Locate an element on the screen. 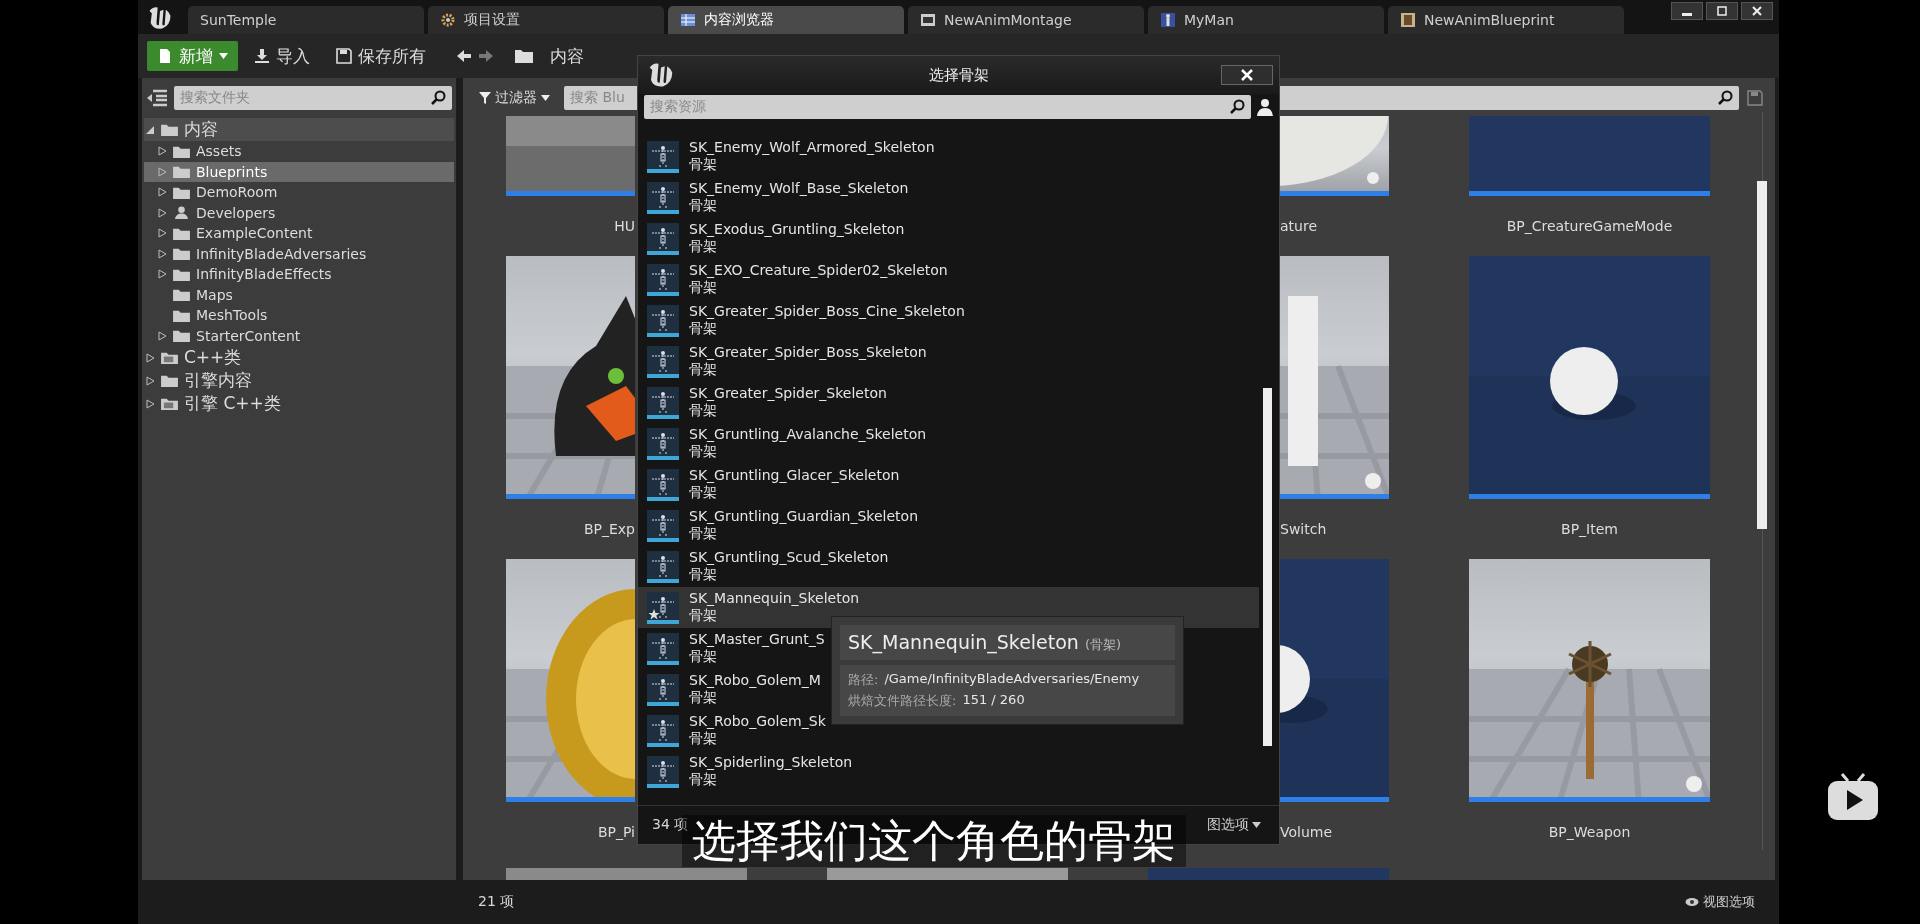 Image resolution: width=1920 pixels, height=924 pixels. path-length-value: 151 / 260 is located at coordinates (993, 700).